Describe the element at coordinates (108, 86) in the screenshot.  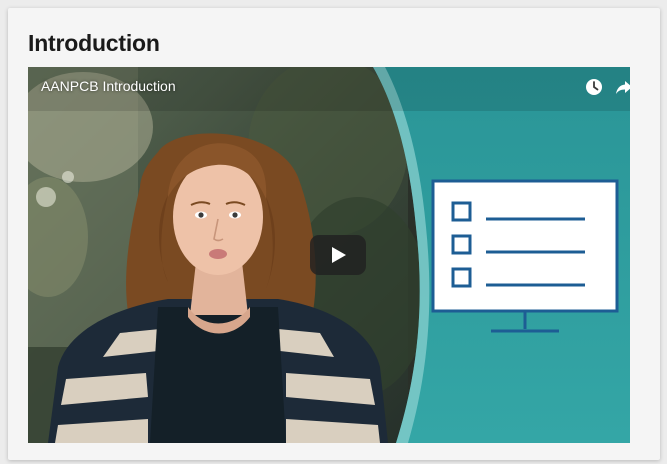
I see `video-title: AANPCB Introduction` at that location.